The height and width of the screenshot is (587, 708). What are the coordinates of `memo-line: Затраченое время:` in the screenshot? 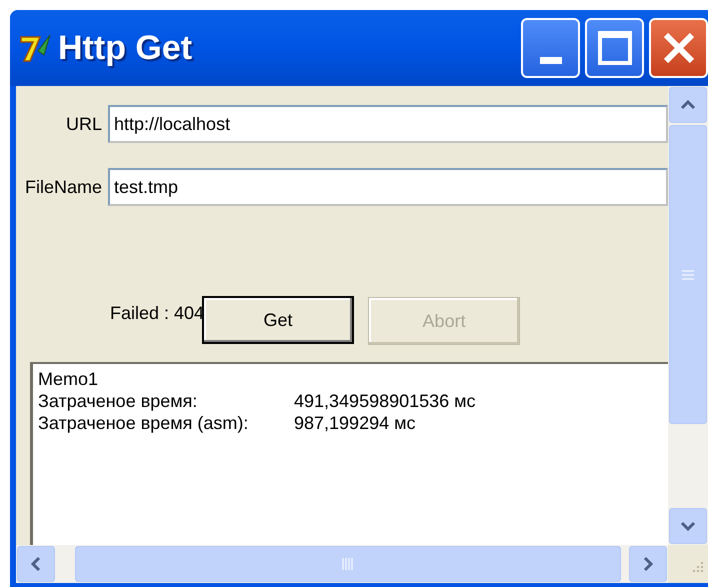 It's located at (118, 401).